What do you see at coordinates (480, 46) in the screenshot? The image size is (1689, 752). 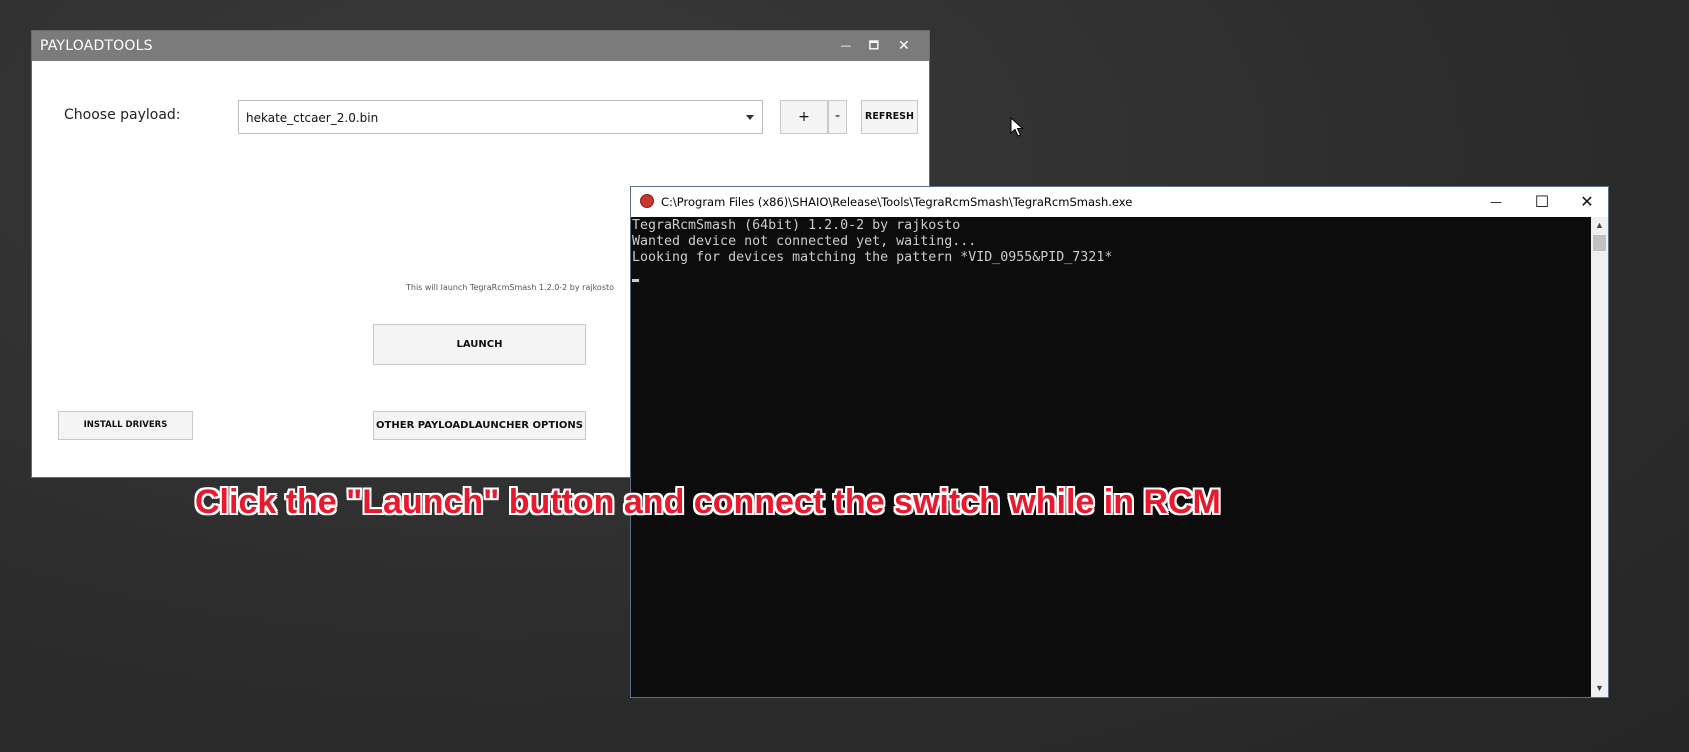 I see `payloadtools-titlebar: PAYLOADTOOLS — 🗖 ✕` at bounding box center [480, 46].